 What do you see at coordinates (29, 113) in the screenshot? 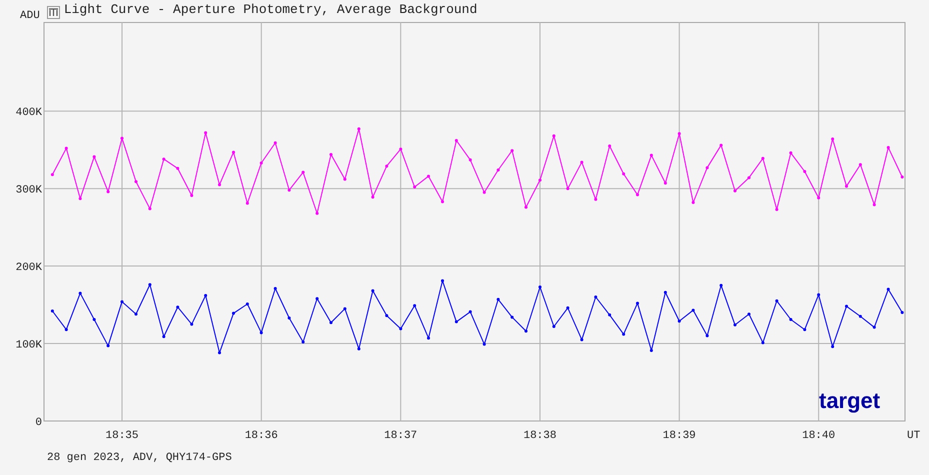
I see `y-axis-tick-label: 400K` at bounding box center [29, 113].